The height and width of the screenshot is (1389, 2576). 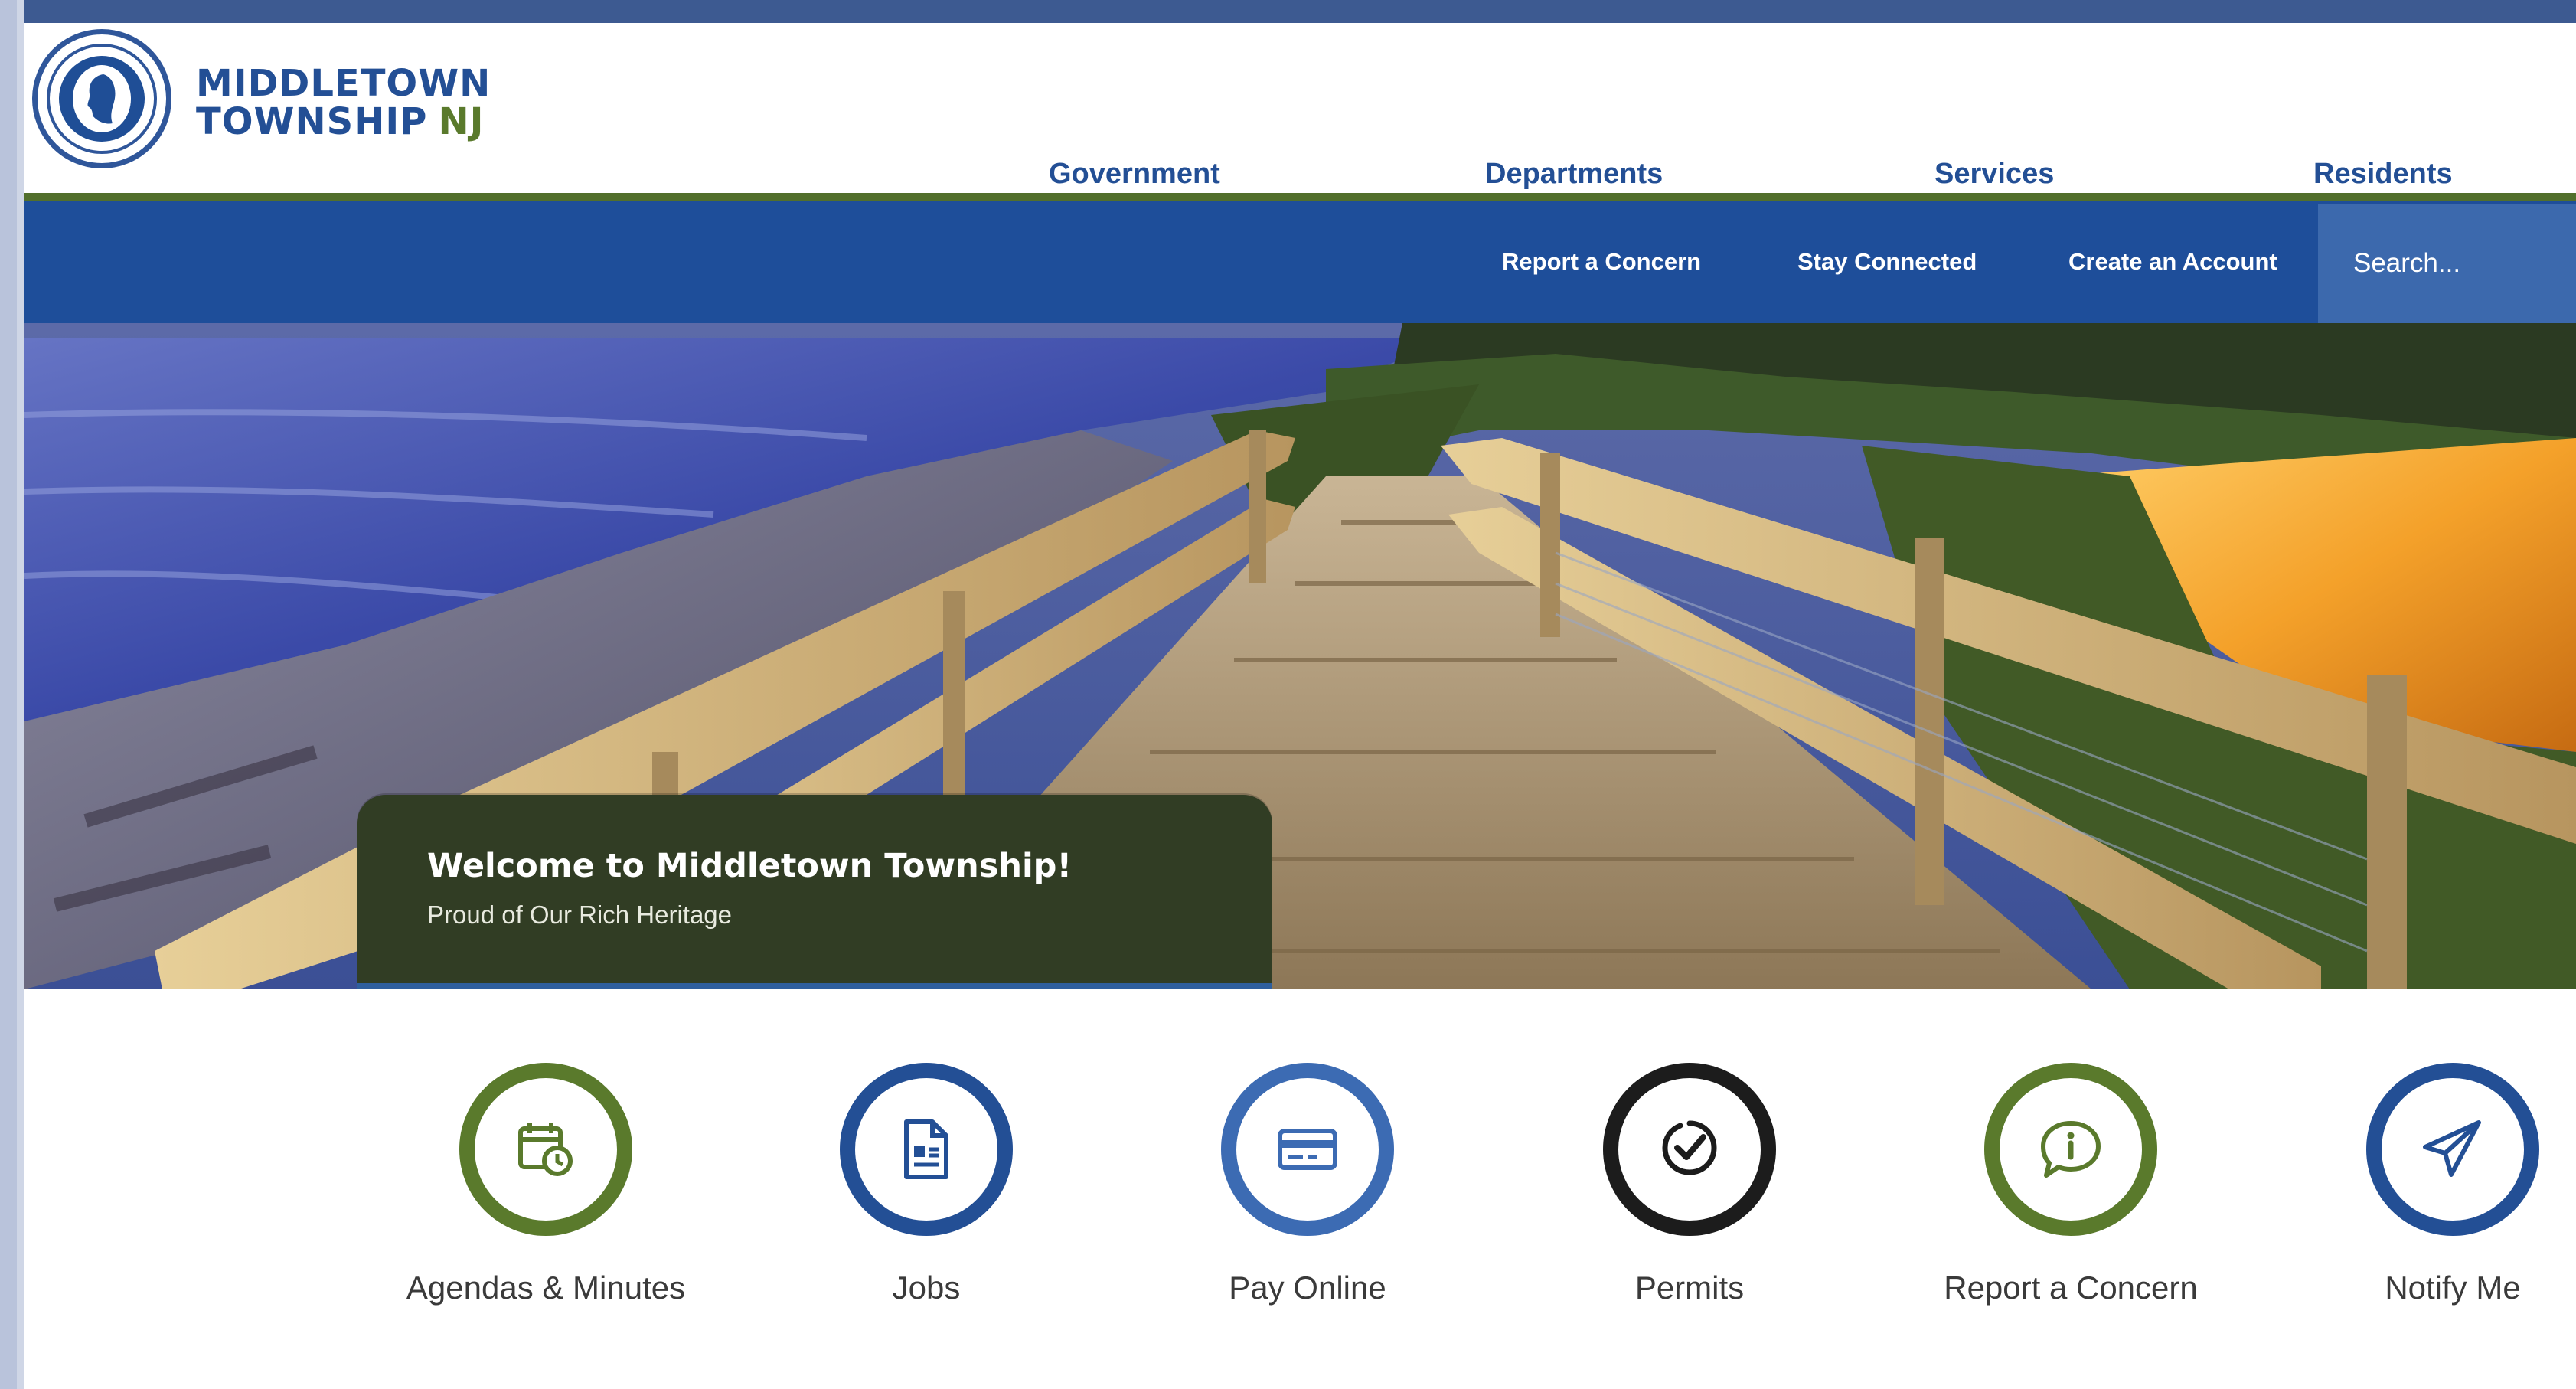 I want to click on utility-create-account: Create an Account, so click(x=2172, y=262).